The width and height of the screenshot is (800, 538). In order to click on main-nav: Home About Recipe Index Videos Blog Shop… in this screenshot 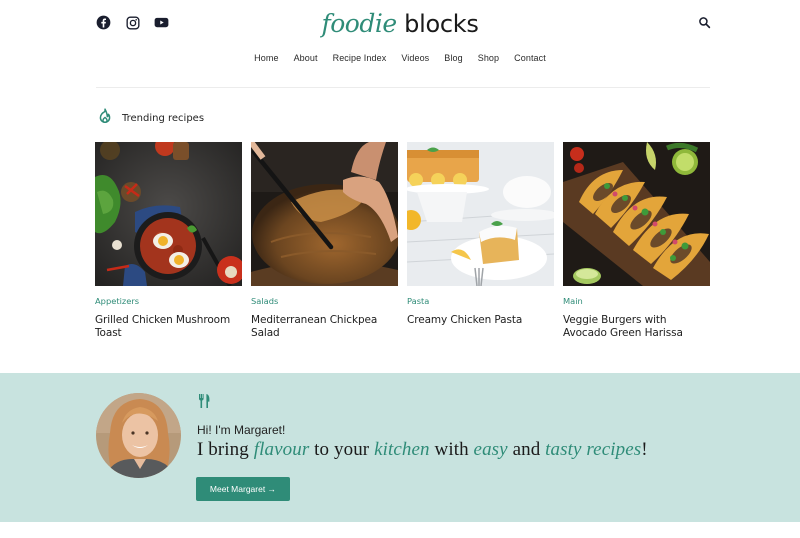, I will do `click(400, 58)`.